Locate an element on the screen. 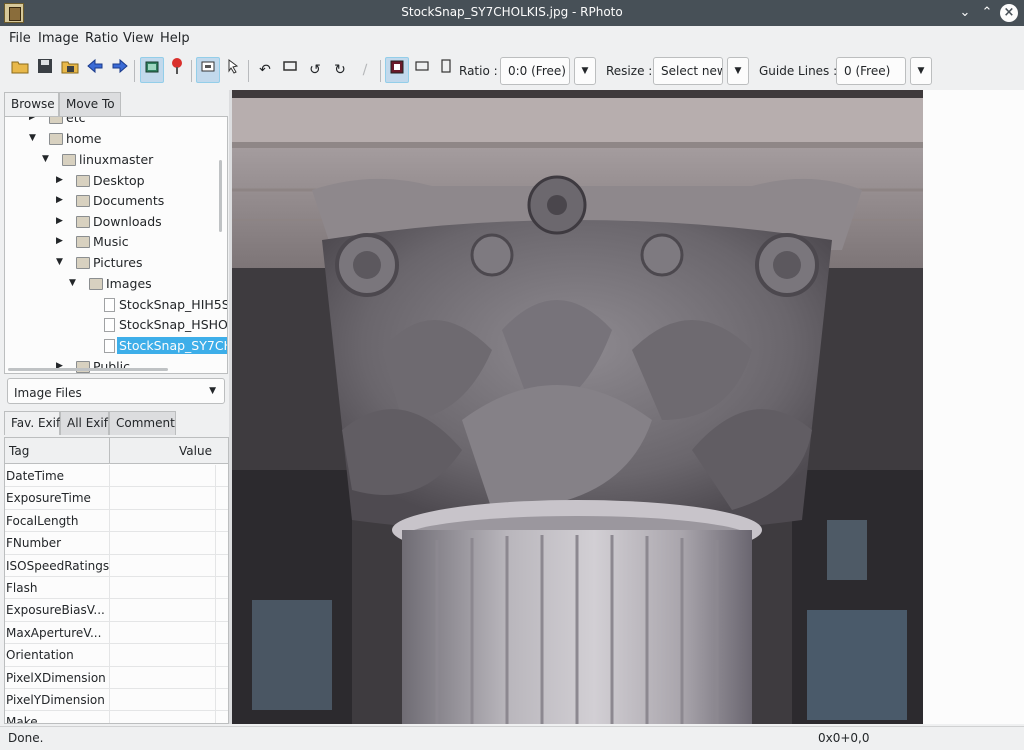 The height and width of the screenshot is (750, 1024). undo-icon: ↶ is located at coordinates (265, 70).